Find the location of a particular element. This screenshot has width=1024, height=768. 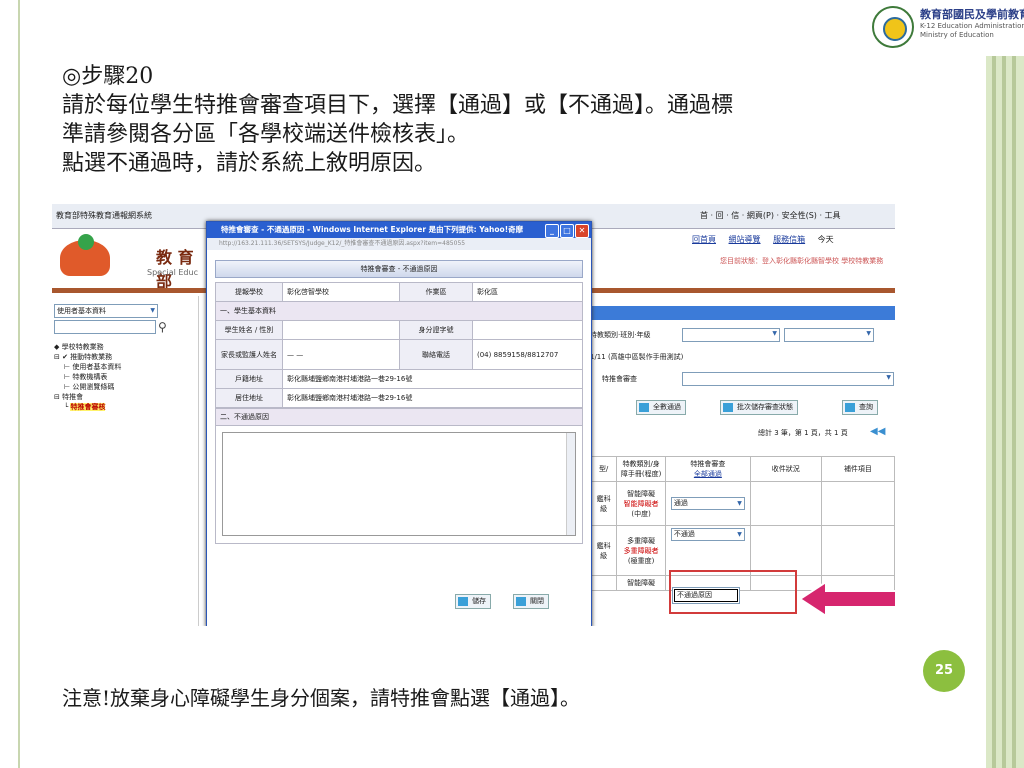

cell-review: 通過 is located at coordinates (708, 503).